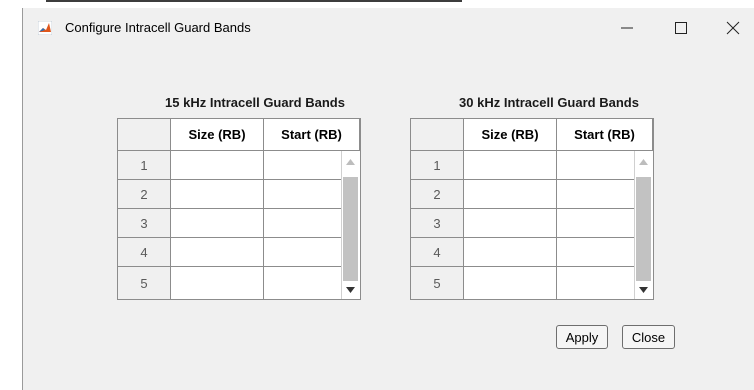  Describe the element at coordinates (388, 28) in the screenshot. I see `title-bar: Configure Intracell Guard Bands` at that location.